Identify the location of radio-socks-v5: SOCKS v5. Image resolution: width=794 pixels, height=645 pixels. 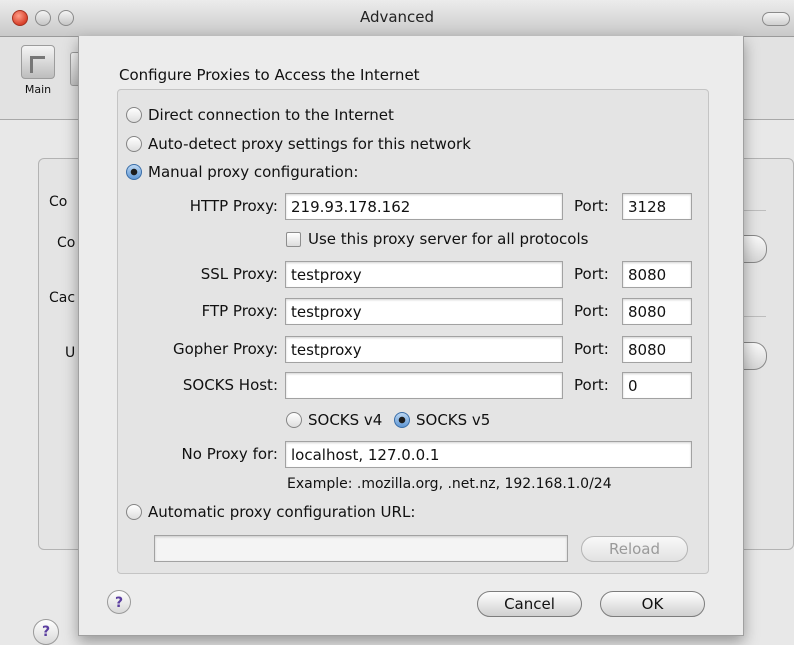
(442, 420).